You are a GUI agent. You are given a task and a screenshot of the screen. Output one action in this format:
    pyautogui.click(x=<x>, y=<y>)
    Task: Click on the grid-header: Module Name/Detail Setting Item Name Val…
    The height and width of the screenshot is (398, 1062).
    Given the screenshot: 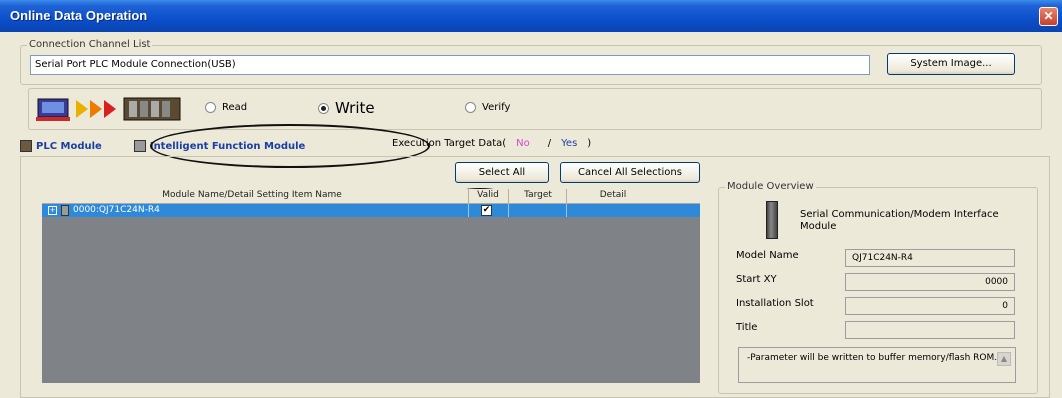 What is the action you would take?
    pyautogui.click(x=371, y=196)
    